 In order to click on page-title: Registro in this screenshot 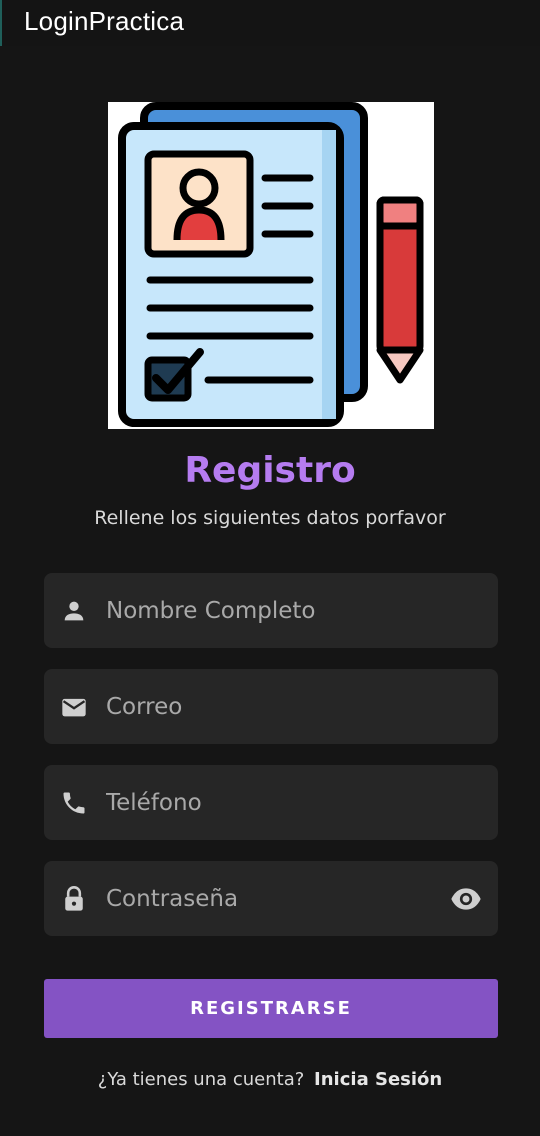, I will do `click(270, 470)`.